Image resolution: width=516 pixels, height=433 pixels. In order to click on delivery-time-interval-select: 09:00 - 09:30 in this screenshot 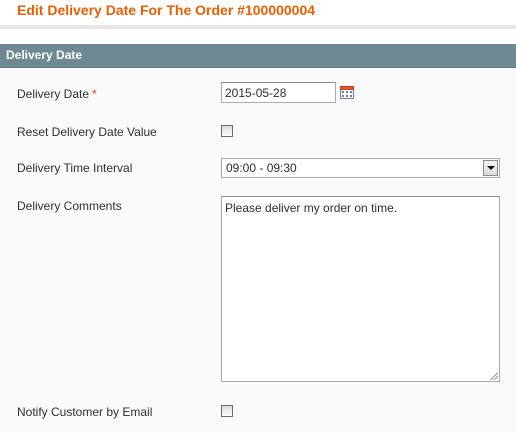, I will do `click(360, 168)`.